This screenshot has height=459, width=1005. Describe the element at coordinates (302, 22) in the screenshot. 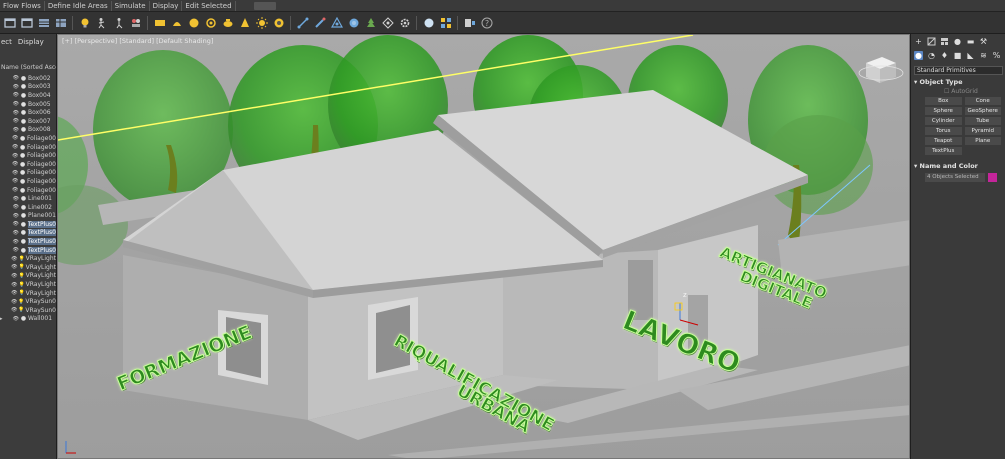

I see `node-icon` at that location.